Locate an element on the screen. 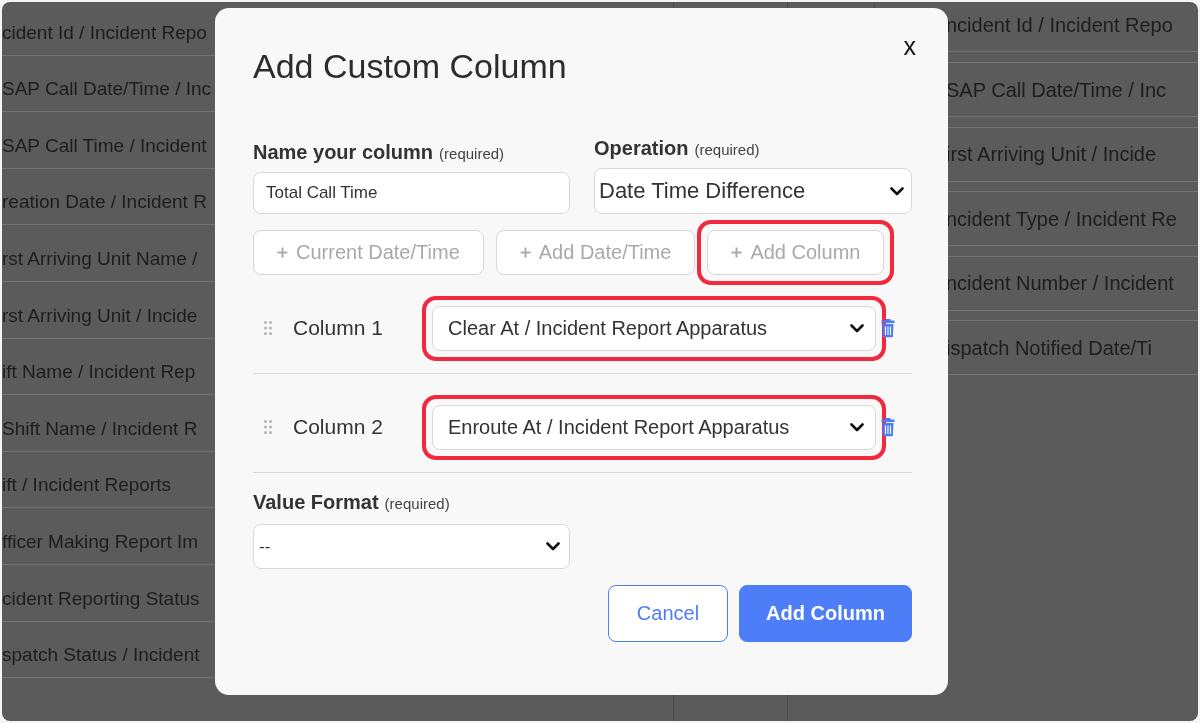 The image size is (1200, 723). list-item-text: ncident Id / Incident Repo is located at coordinates (1059, 24).